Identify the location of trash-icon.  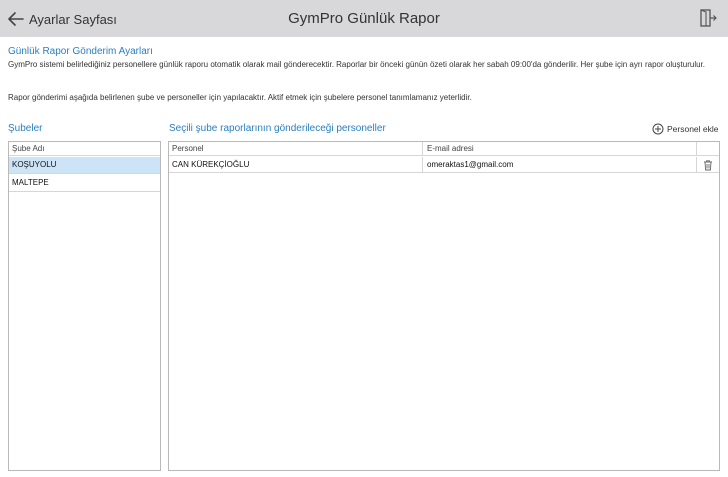
(708, 165).